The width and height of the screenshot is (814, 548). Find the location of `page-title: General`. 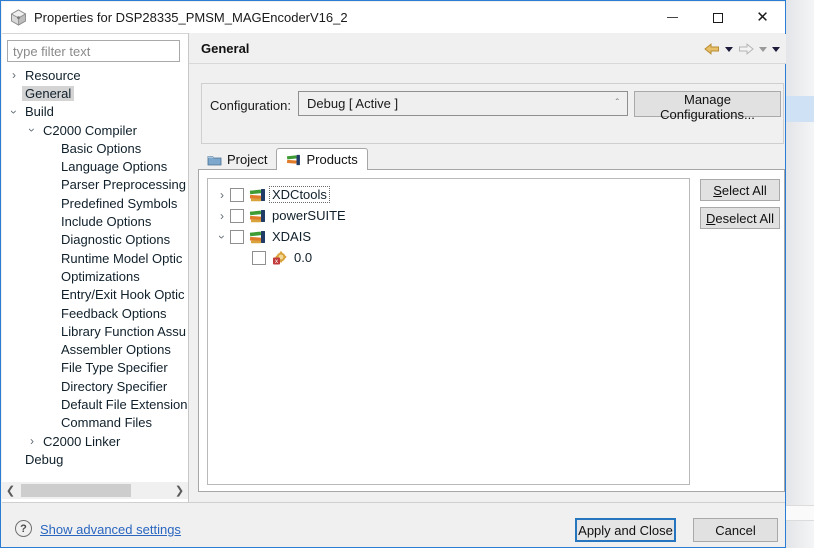

page-title: General is located at coordinates (225, 48).